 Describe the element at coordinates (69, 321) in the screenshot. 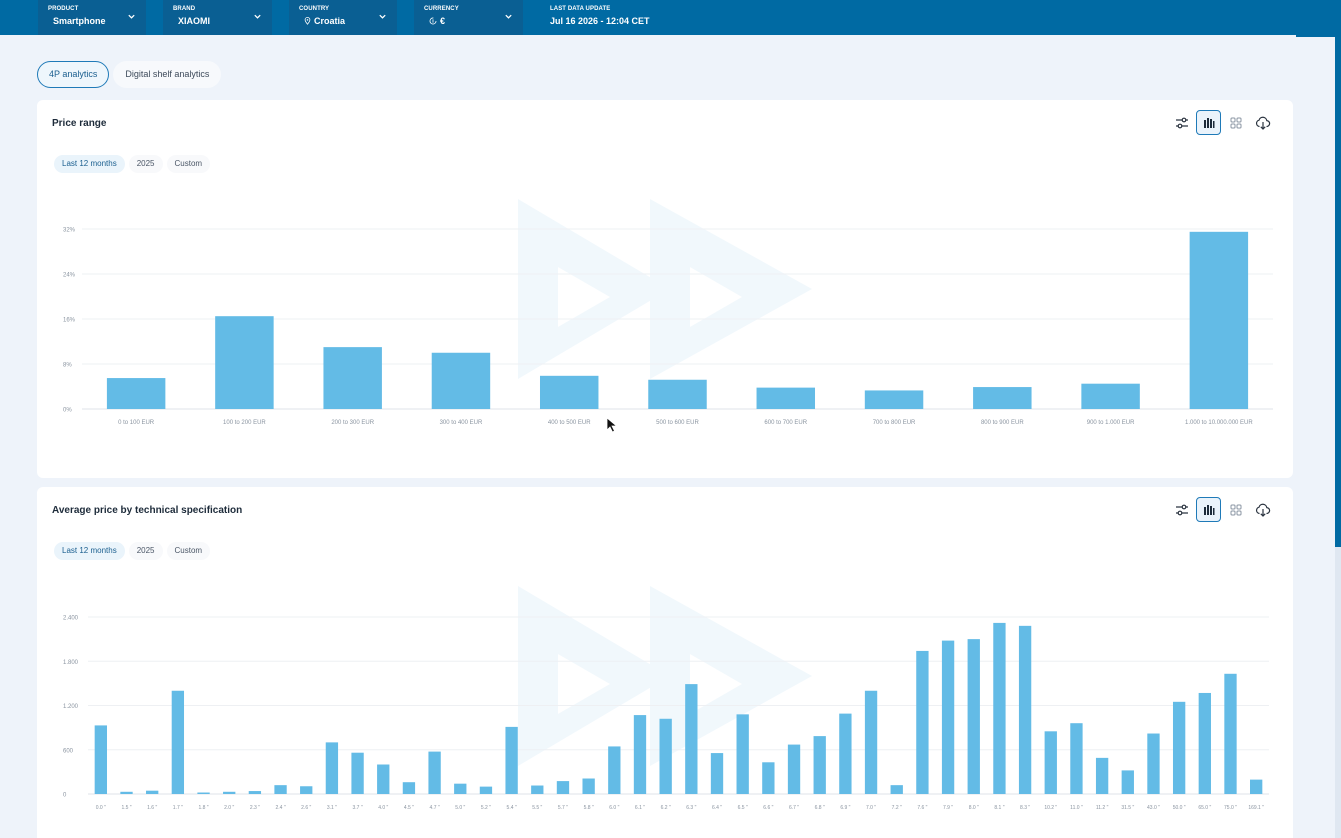

I see `y-tick-label: 16%` at that location.